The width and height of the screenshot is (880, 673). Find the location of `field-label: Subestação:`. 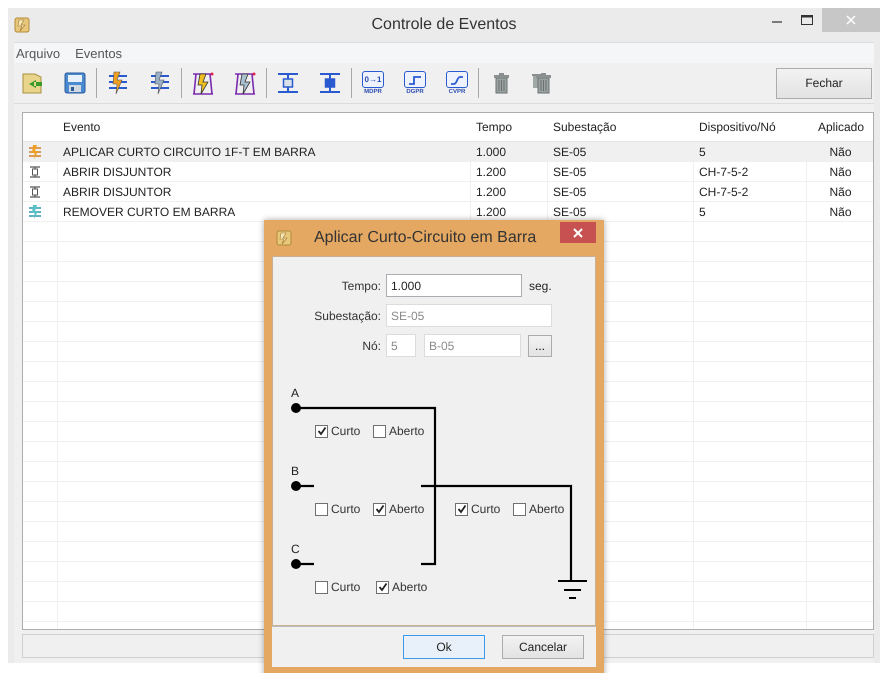

field-label: Subestação: is located at coordinates (347, 315).